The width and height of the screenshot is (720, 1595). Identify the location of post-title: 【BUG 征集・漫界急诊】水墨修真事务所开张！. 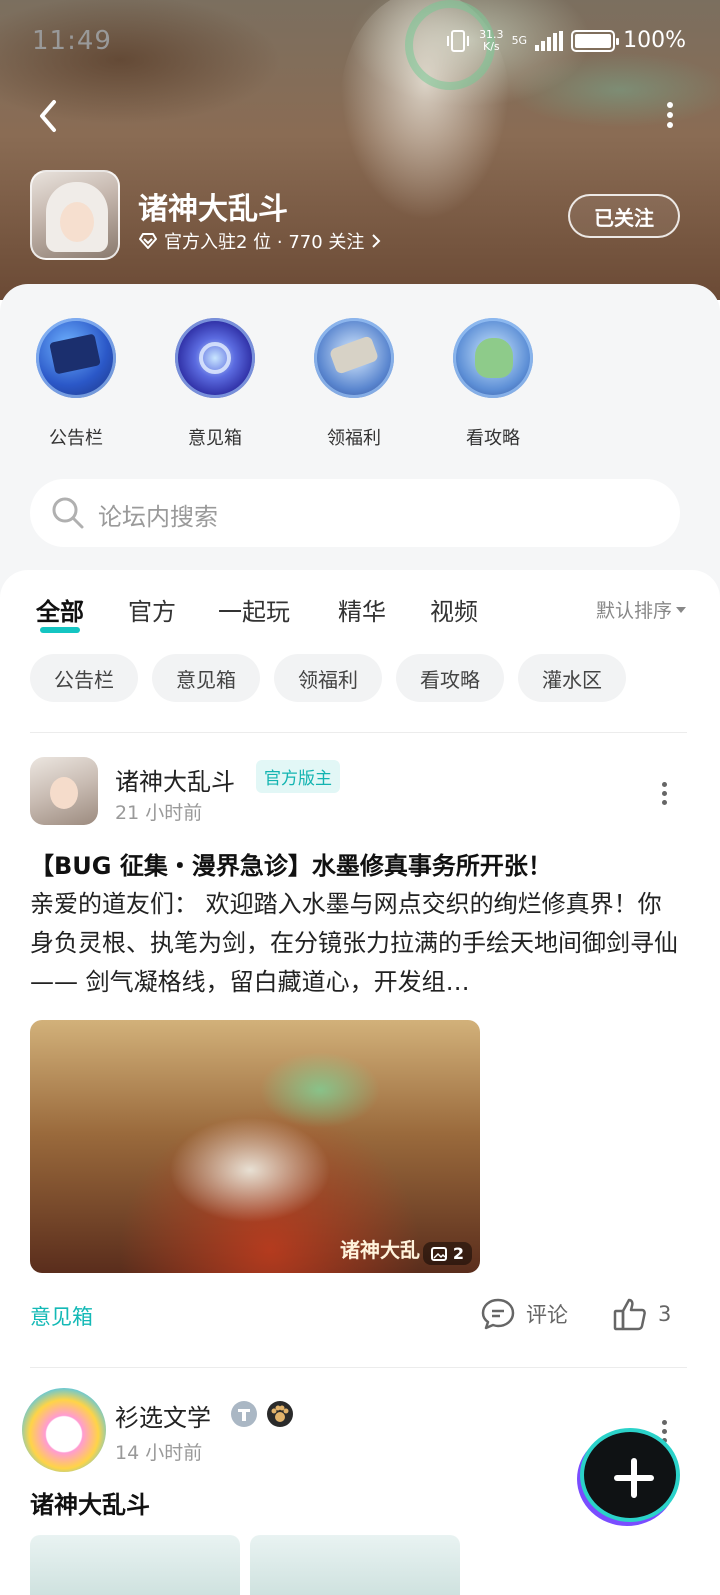
(291, 863).